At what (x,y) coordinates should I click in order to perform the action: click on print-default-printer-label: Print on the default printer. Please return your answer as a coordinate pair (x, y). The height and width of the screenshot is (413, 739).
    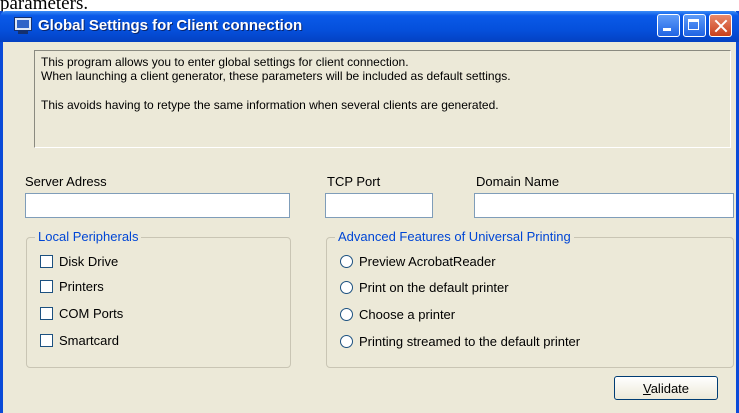
    Looking at the image, I should click on (434, 287).